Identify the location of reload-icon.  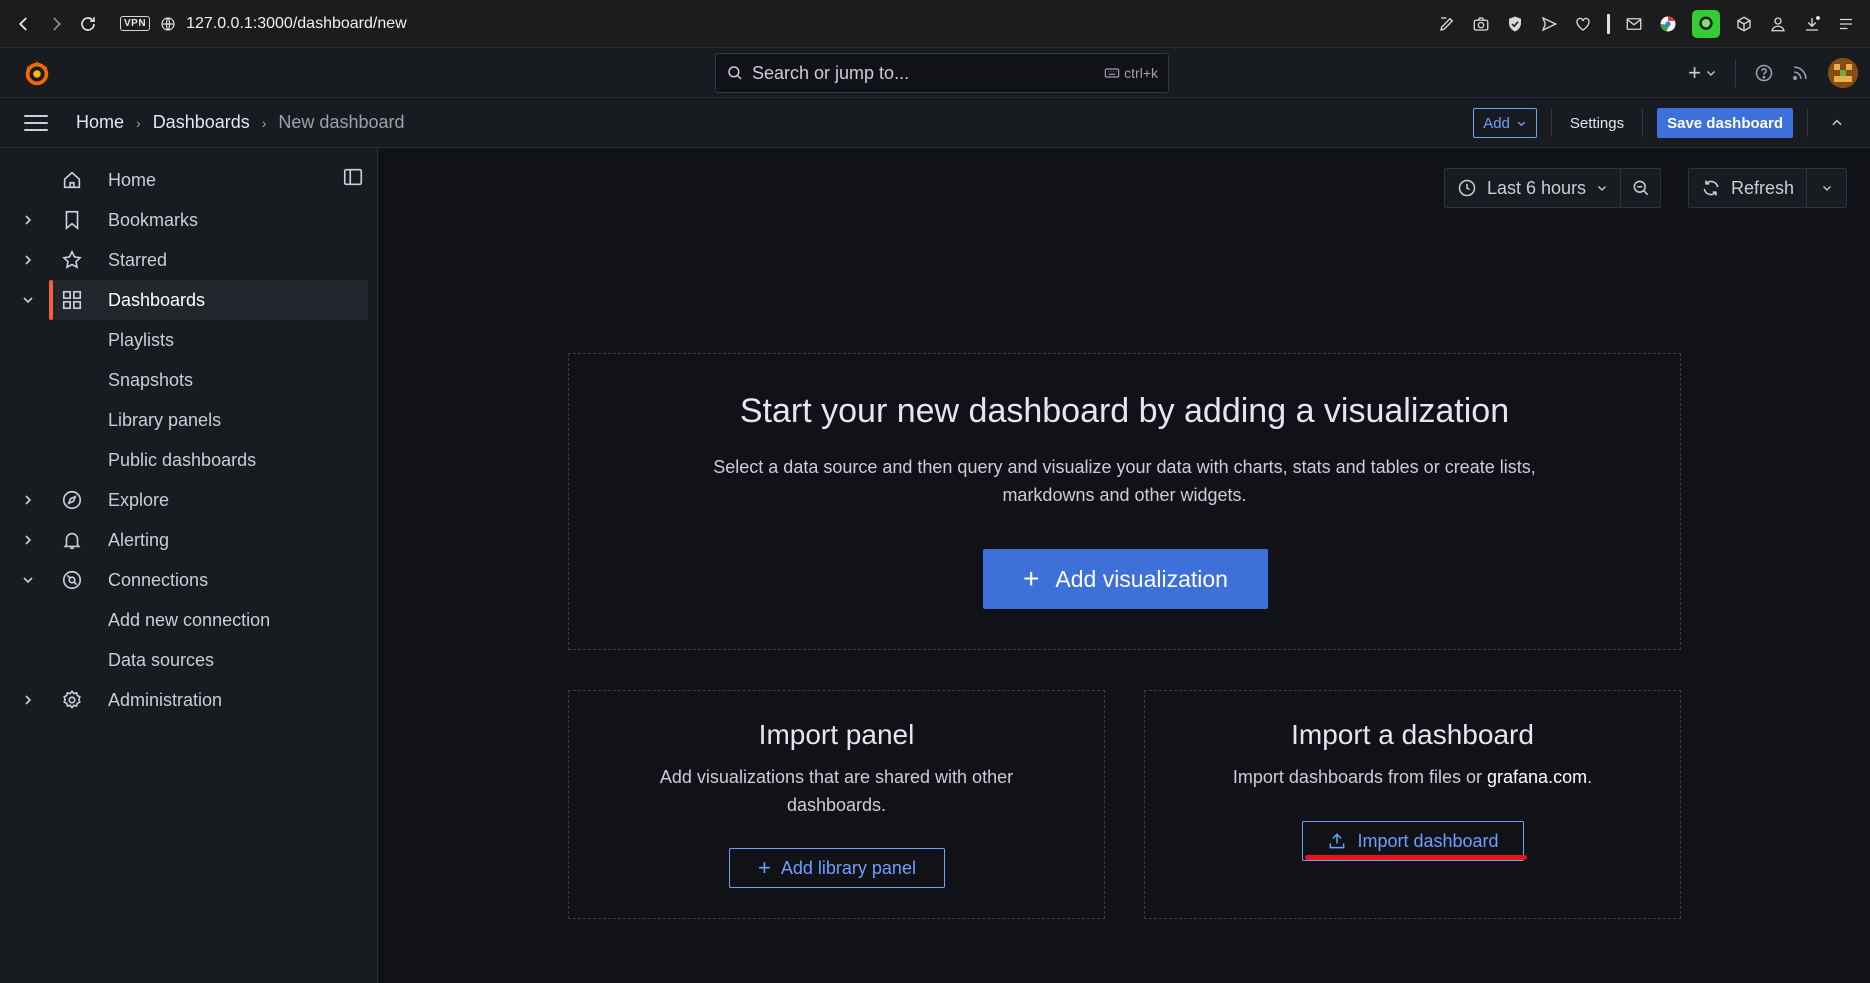
(88, 23).